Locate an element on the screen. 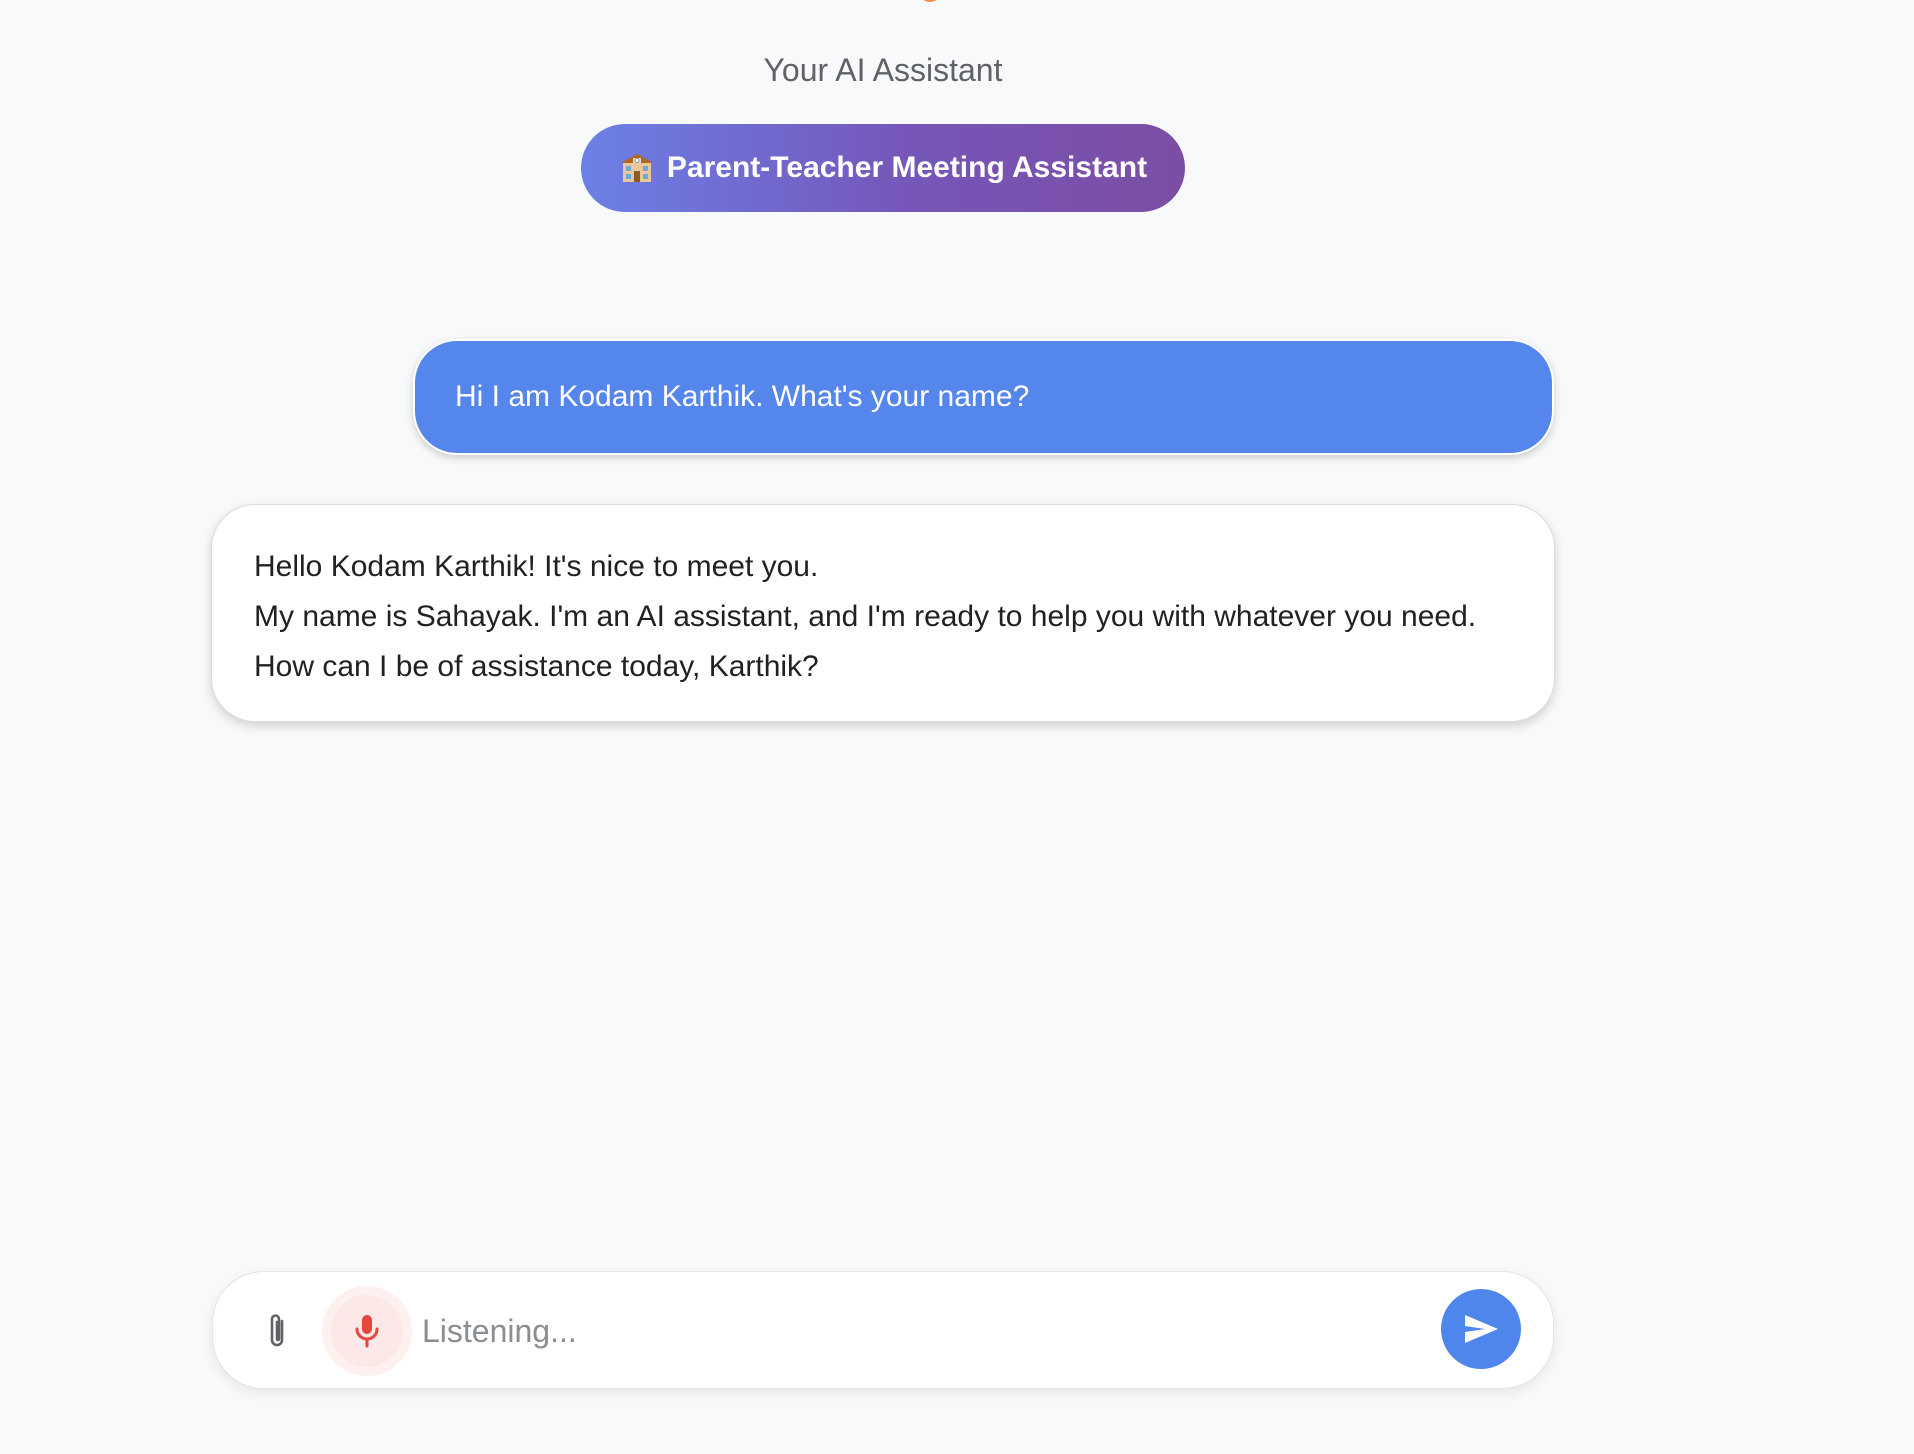 Image resolution: width=1914 pixels, height=1454 pixels. page-subtitle: Your AI Assistant is located at coordinates (883, 70).